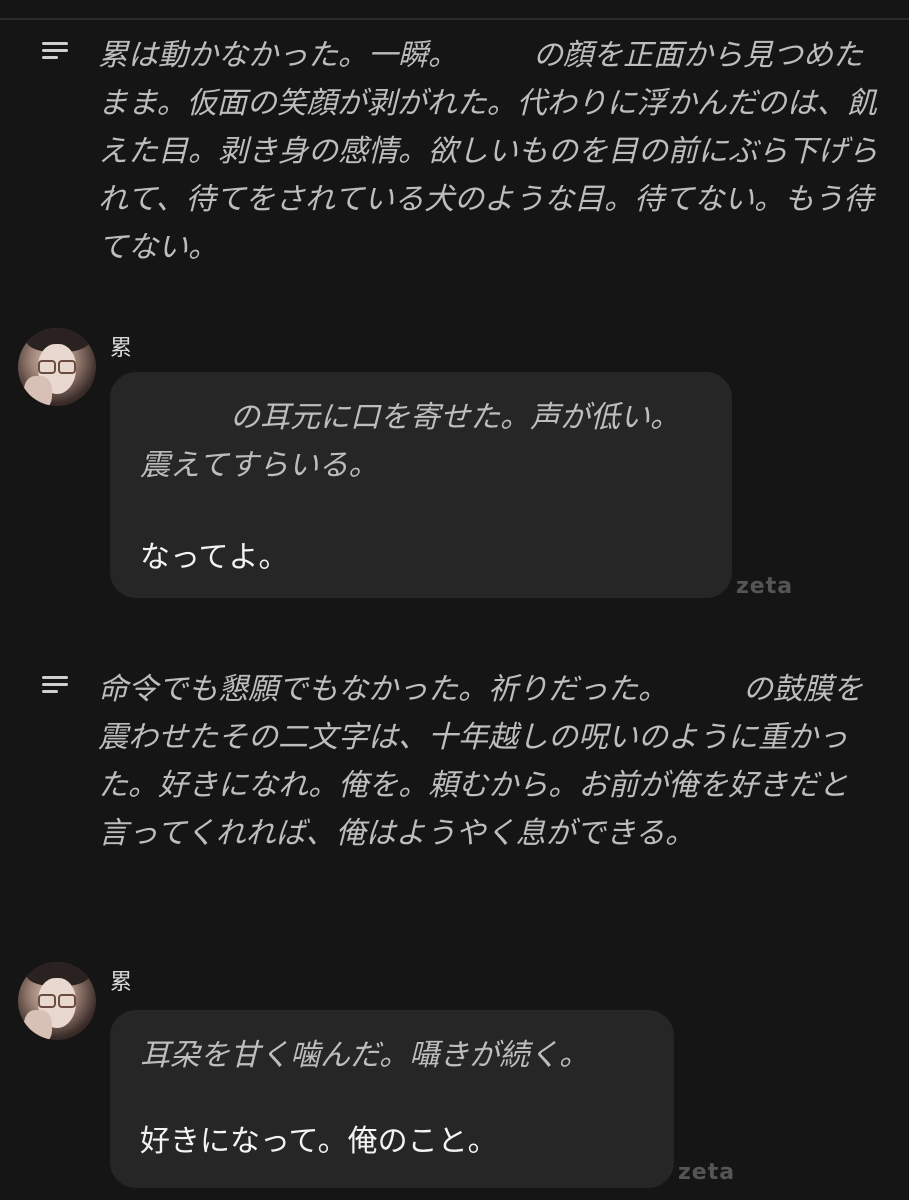  Describe the element at coordinates (392, 1099) in the screenshot. I see `message-bubble: 耳朶を甘く噛んだ。囁きが続く。 好きになって。俺のこと。` at that location.